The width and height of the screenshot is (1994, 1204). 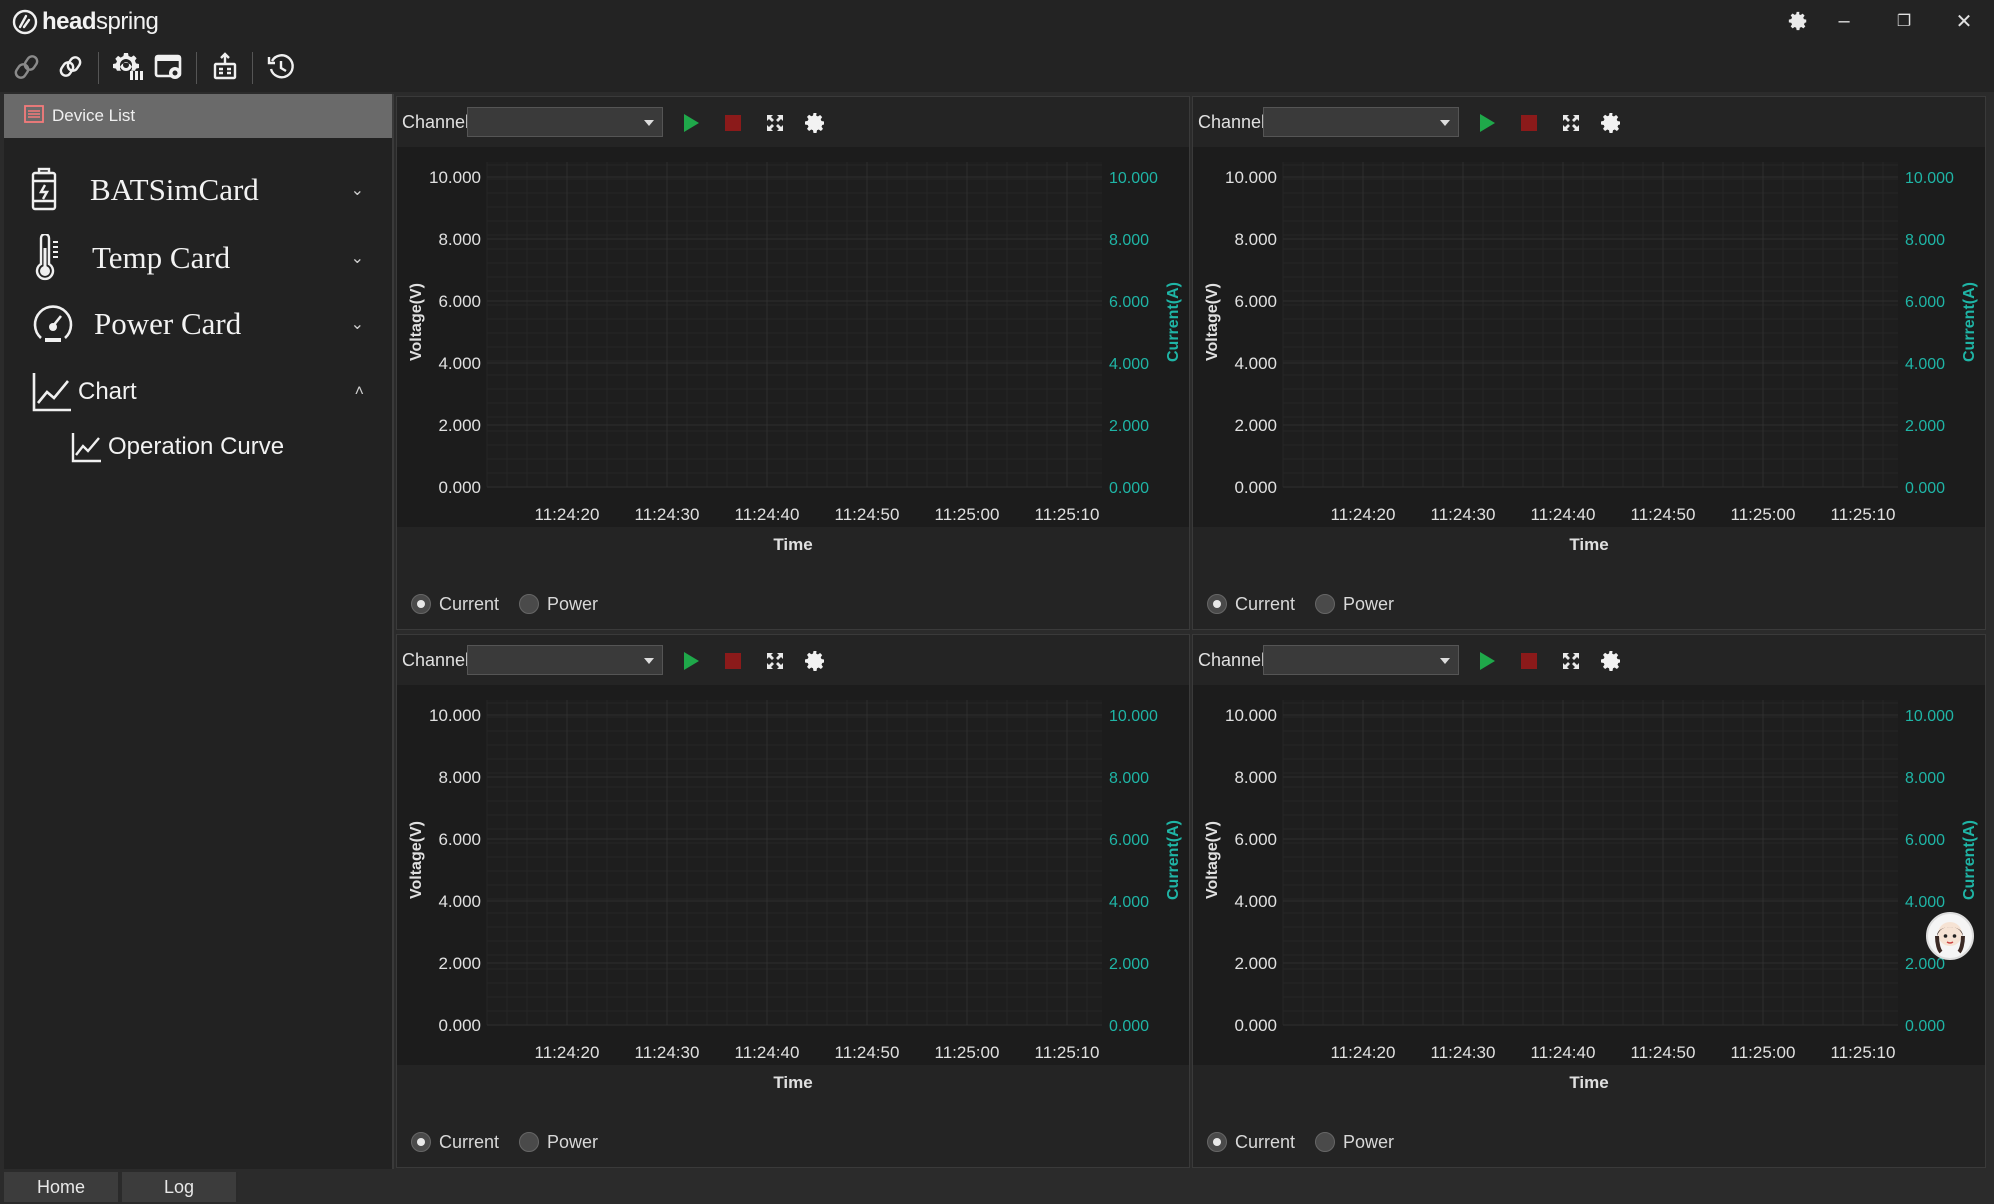 What do you see at coordinates (128, 67) in the screenshot?
I see `device-settings-icon` at bounding box center [128, 67].